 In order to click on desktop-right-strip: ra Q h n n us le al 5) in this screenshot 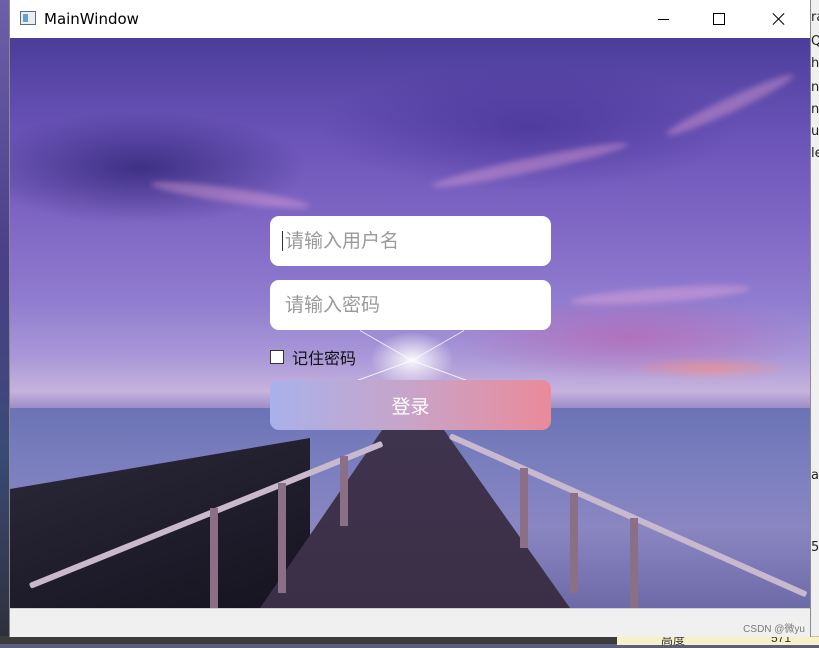, I will do `click(814, 322)`.